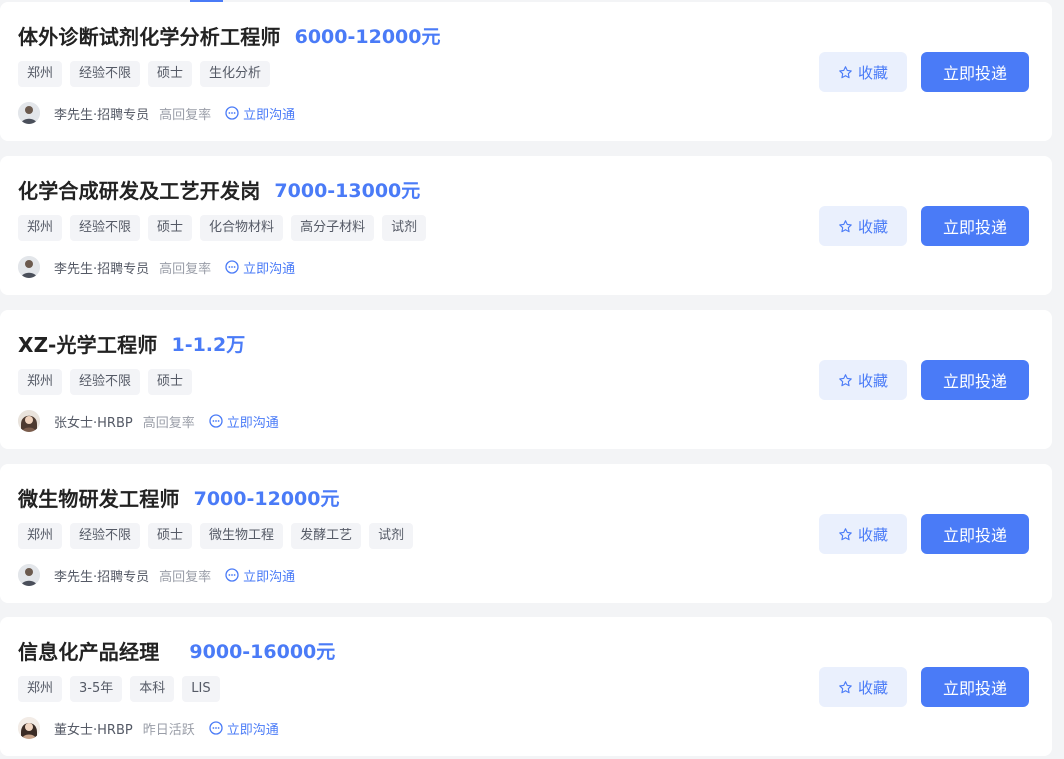 This screenshot has height=759, width=1064. What do you see at coordinates (93, 423) in the screenshot?
I see `recruiter-name: 张女士·HRBP` at bounding box center [93, 423].